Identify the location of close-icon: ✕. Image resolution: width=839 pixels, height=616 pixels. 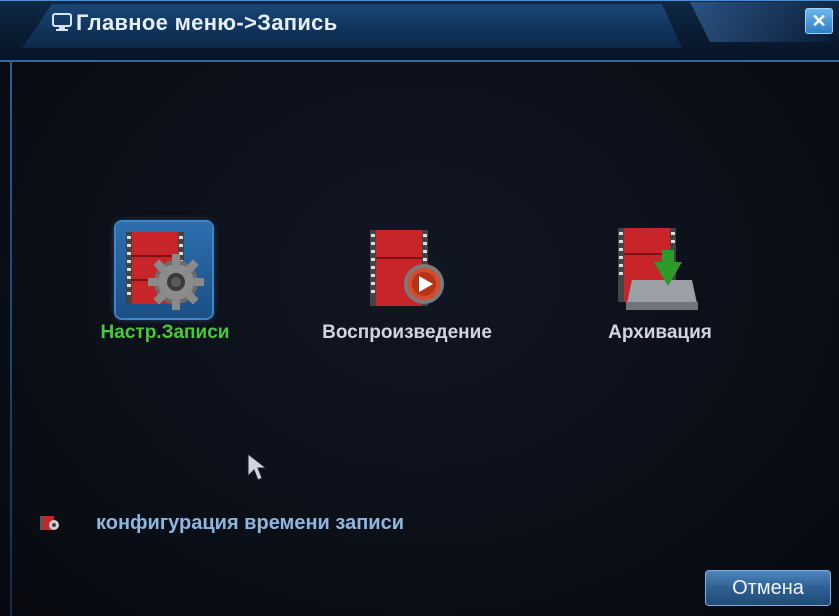
(819, 21).